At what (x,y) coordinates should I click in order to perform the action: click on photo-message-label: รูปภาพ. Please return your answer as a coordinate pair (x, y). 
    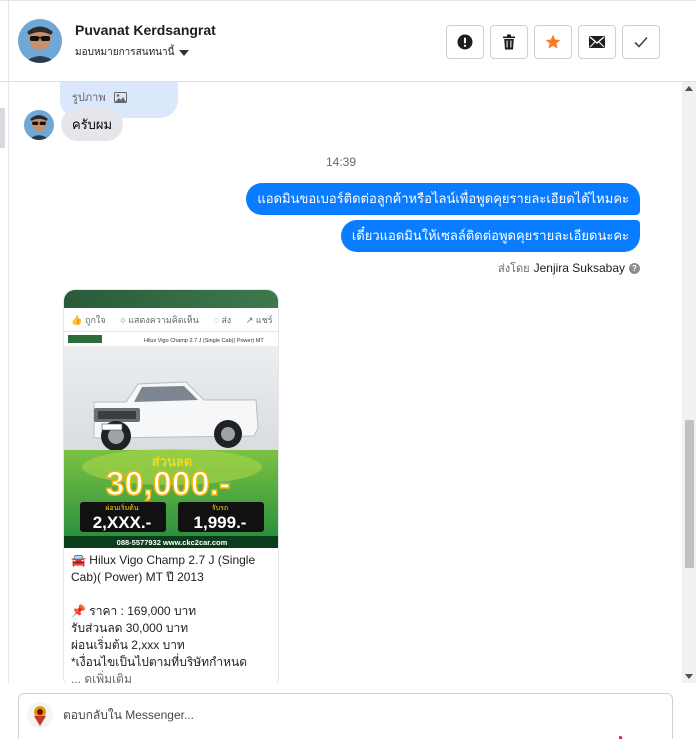
    Looking at the image, I should click on (99, 97).